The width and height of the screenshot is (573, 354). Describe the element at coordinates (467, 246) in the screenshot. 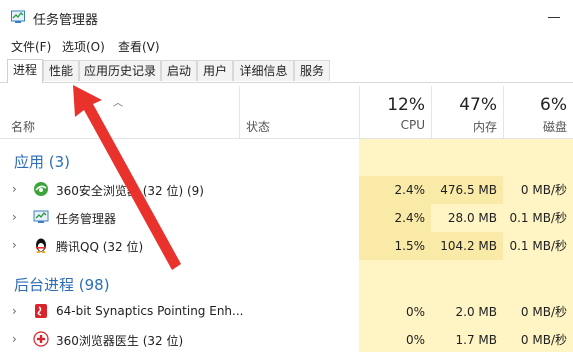

I see `memory-value: 104.2 MB` at that location.